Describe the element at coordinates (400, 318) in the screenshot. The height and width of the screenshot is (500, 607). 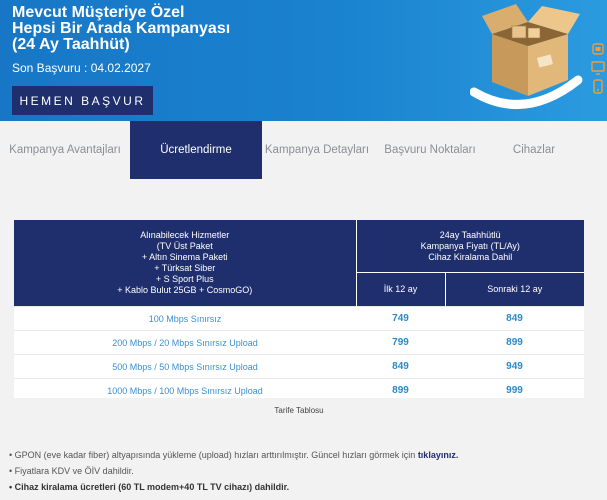
I see `first-price-cell: 749` at that location.